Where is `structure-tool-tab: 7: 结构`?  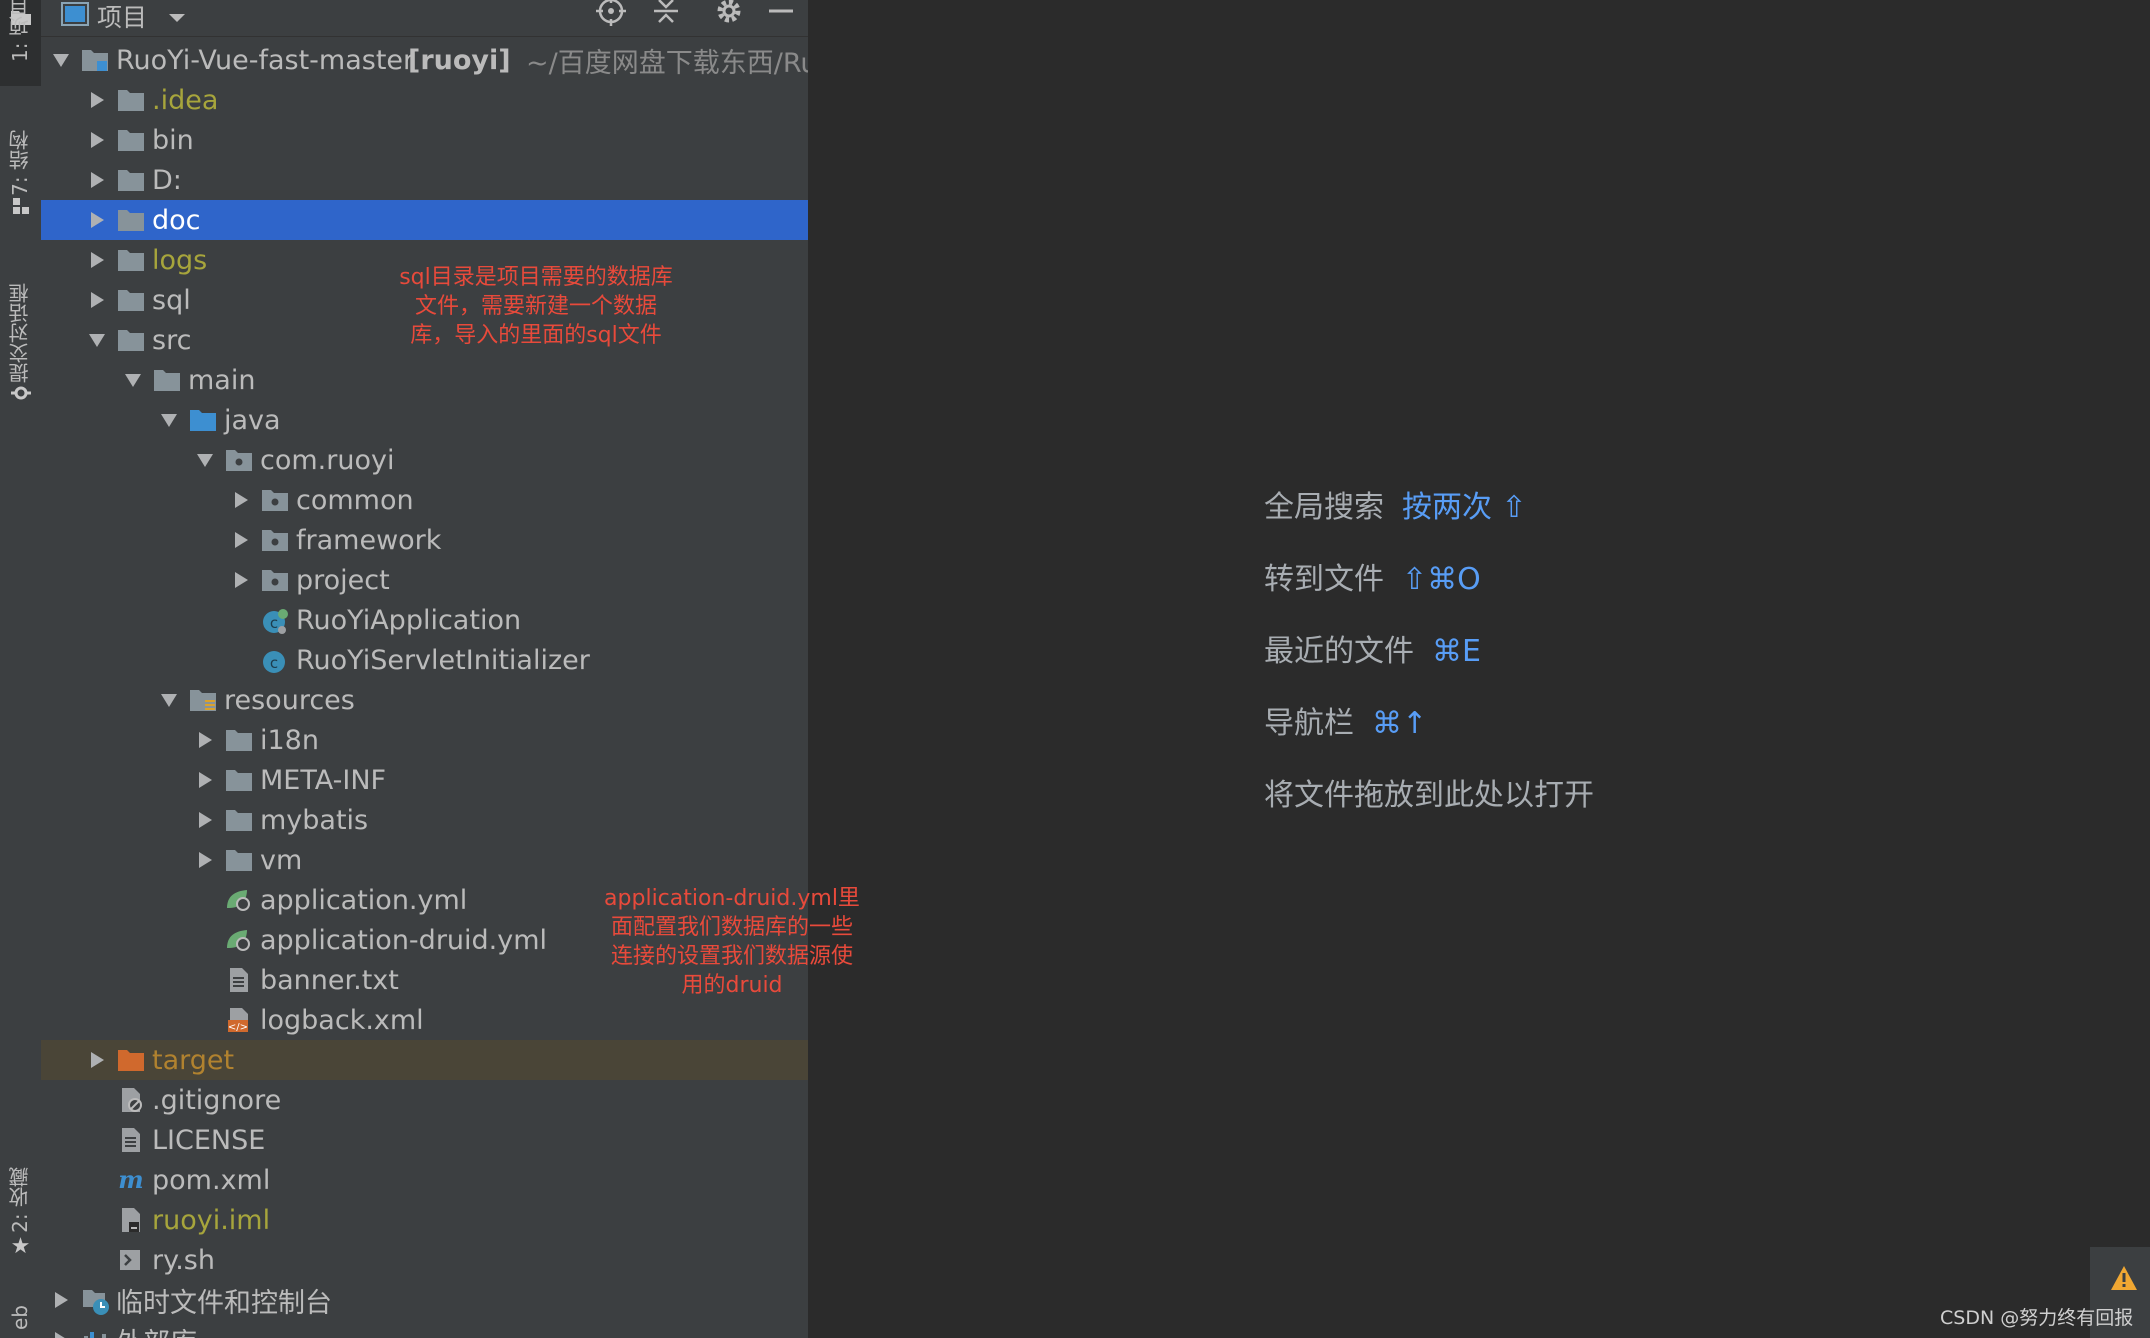
structure-tool-tab: 7: 结构 is located at coordinates (20, 185).